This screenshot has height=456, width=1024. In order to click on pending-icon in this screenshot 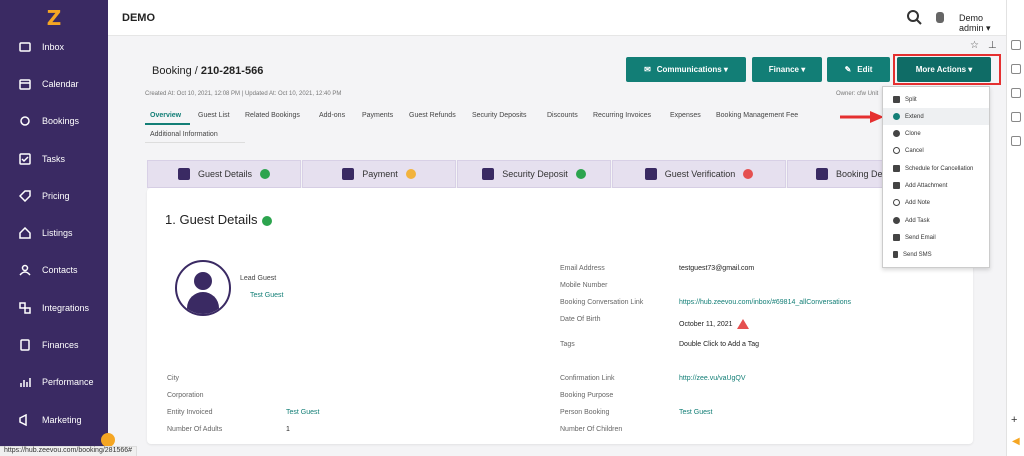, I will do `click(410, 174)`.